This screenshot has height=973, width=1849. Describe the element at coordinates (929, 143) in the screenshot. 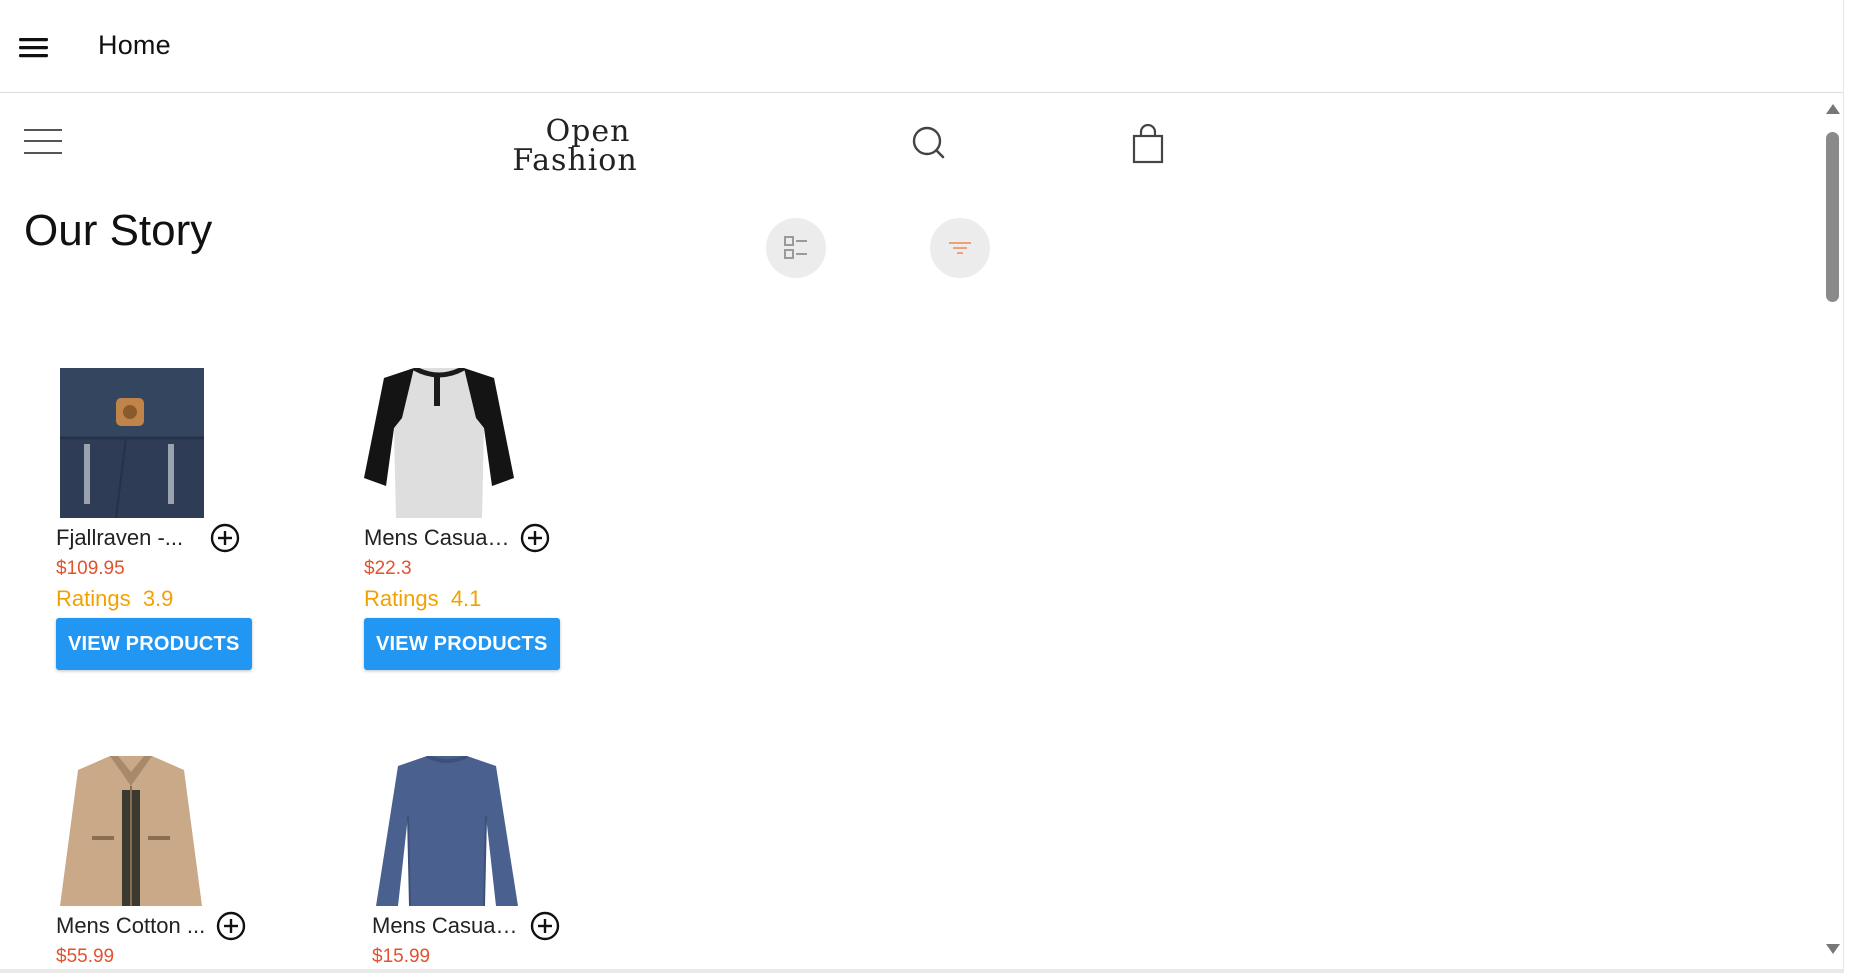

I see `search-icon` at that location.